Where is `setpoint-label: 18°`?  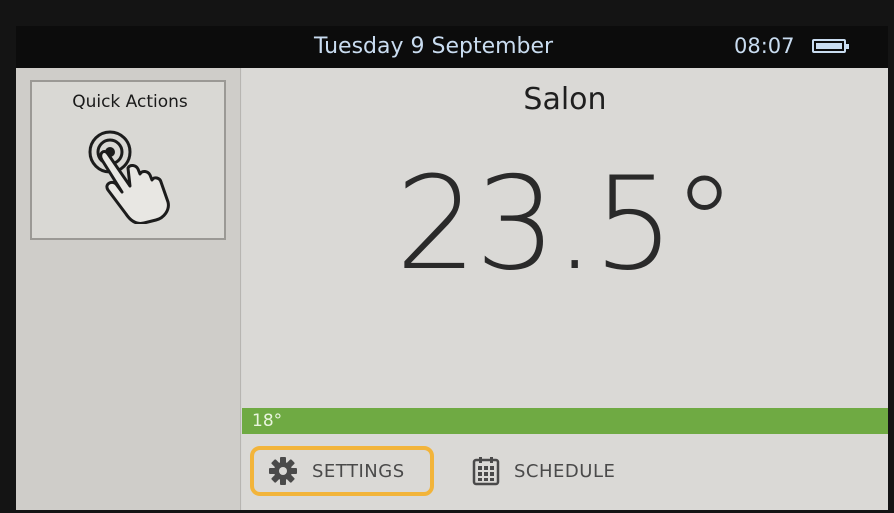
setpoint-label: 18° is located at coordinates (267, 421).